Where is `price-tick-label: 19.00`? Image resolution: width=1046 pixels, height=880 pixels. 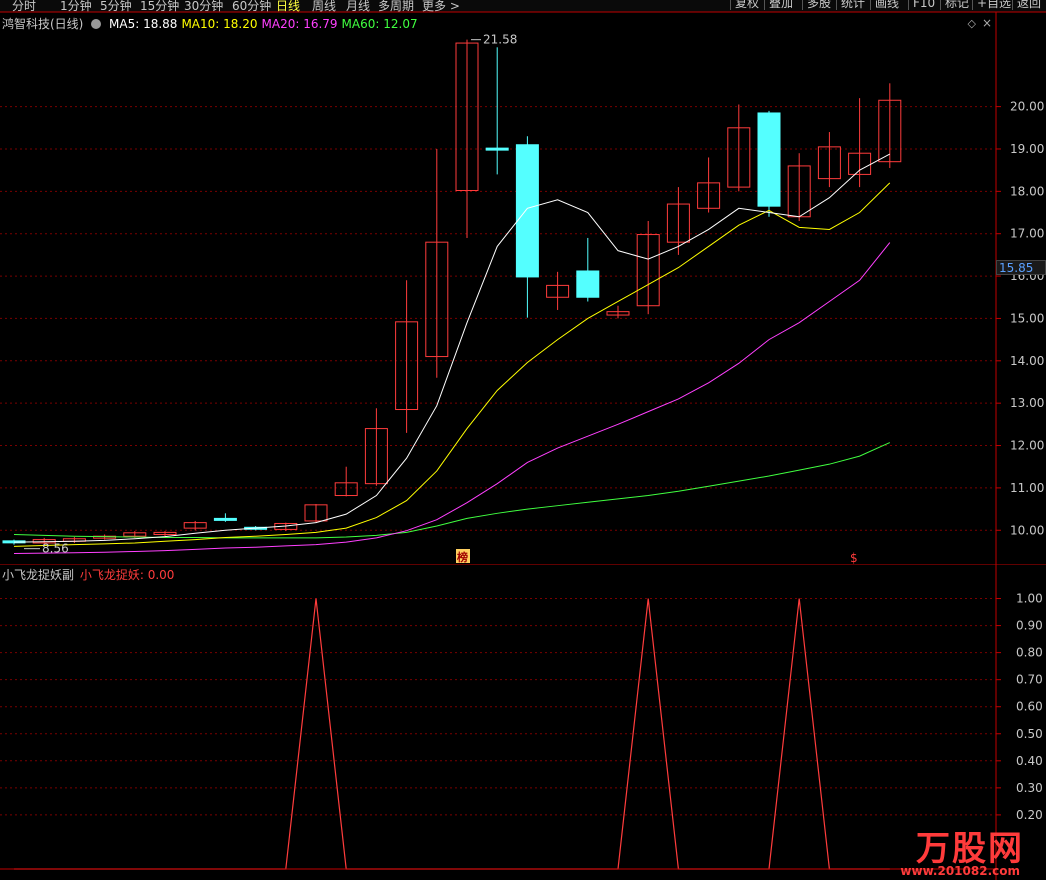
price-tick-label: 19.00 is located at coordinates (1027, 149).